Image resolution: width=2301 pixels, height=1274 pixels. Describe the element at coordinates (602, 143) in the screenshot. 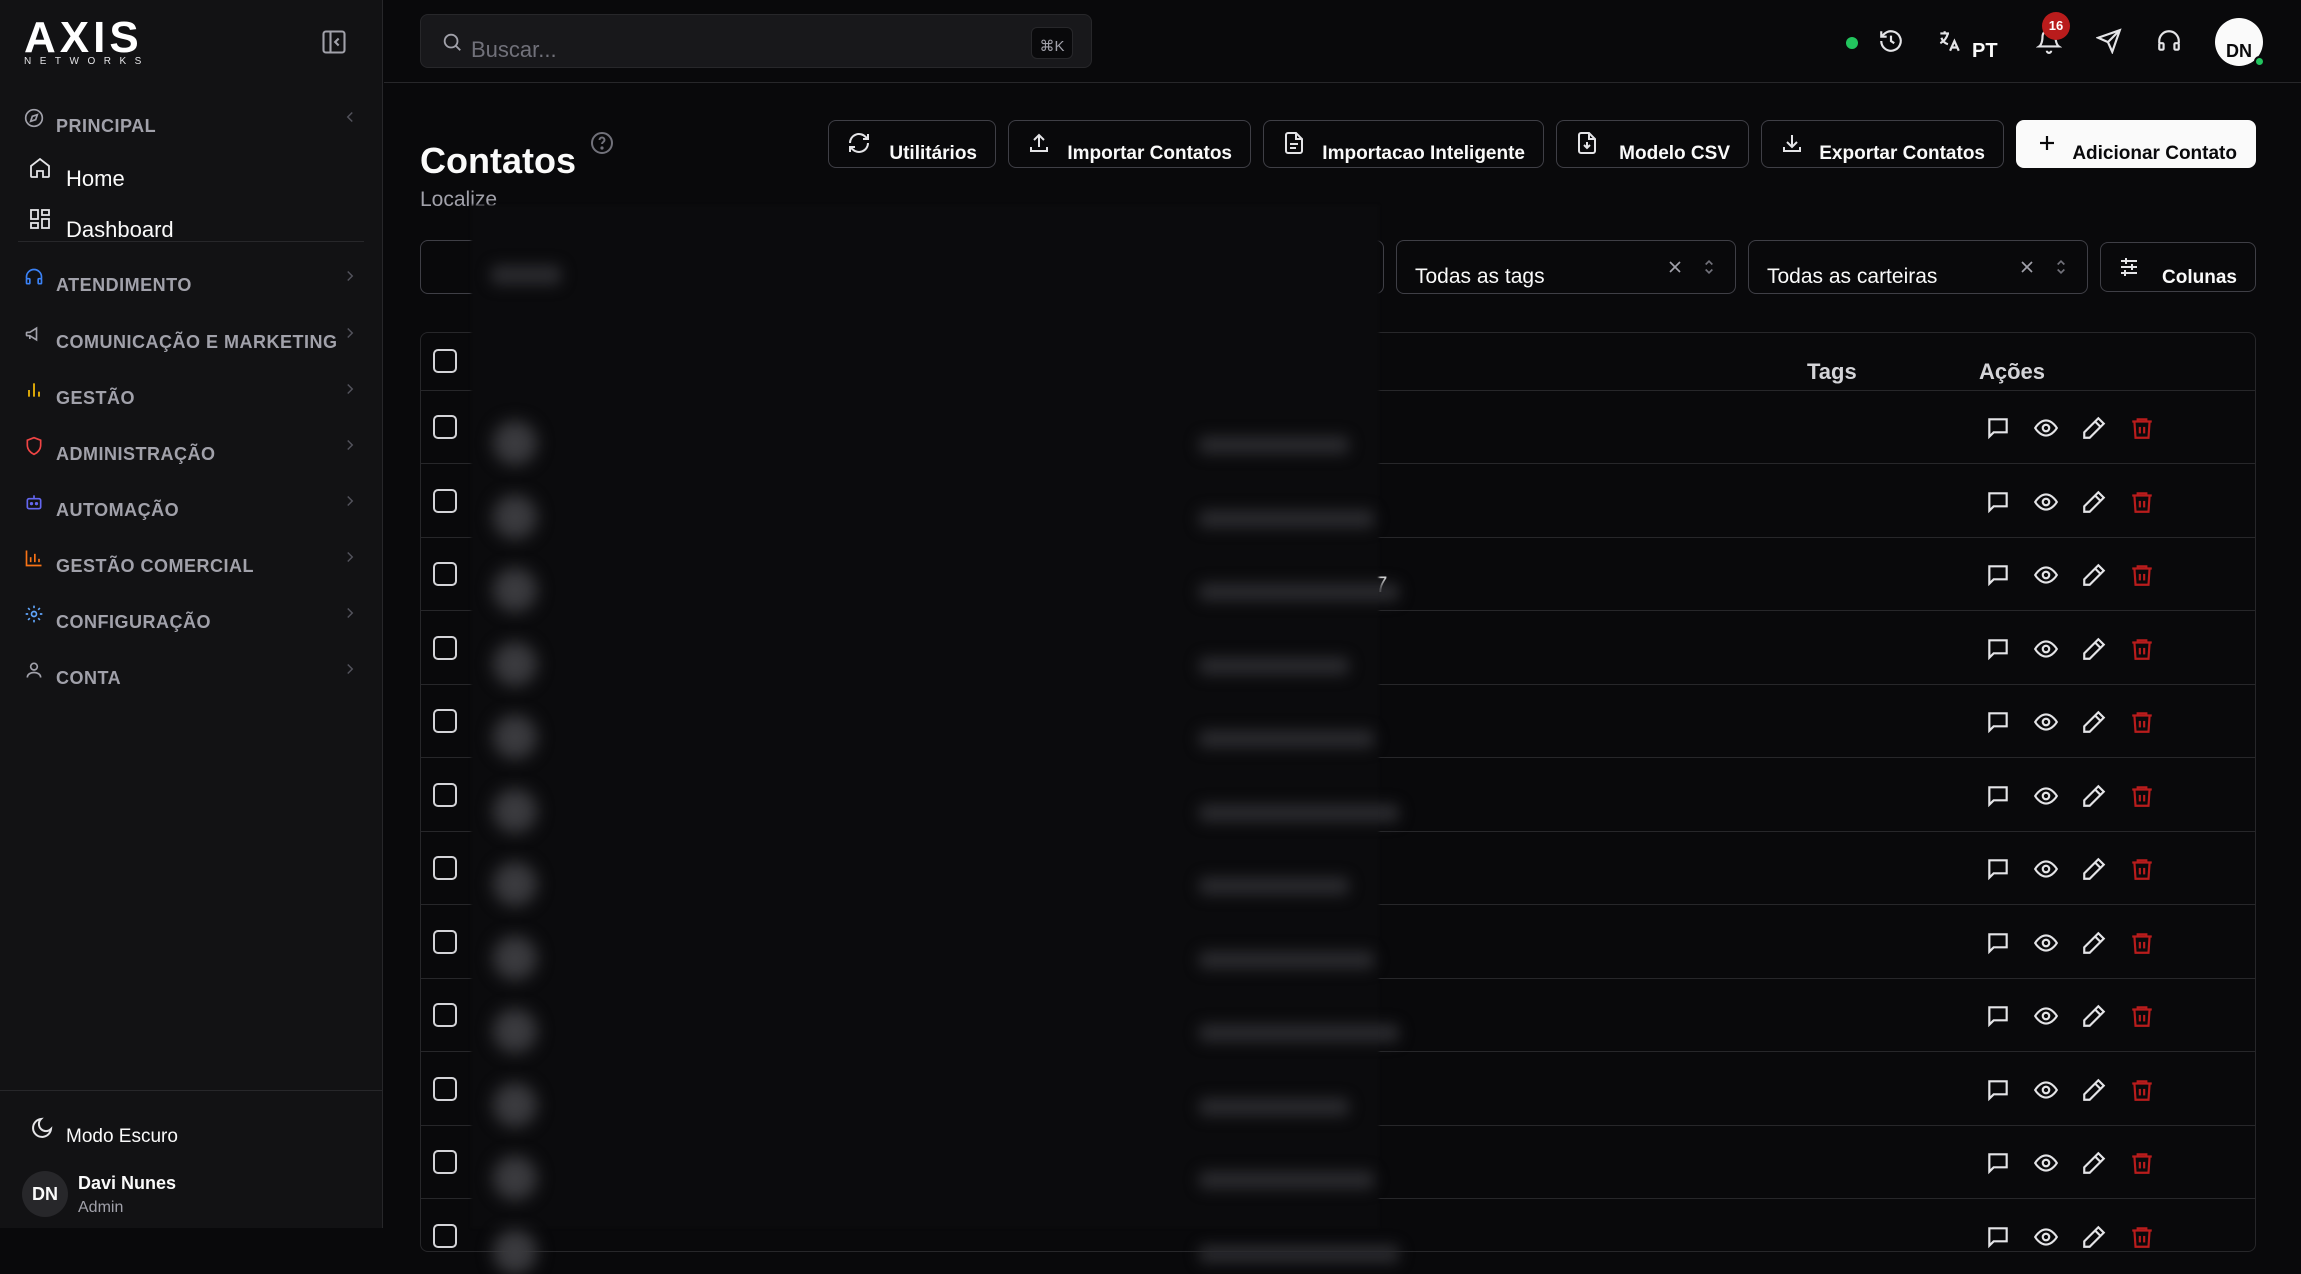

I see `help-icon` at that location.